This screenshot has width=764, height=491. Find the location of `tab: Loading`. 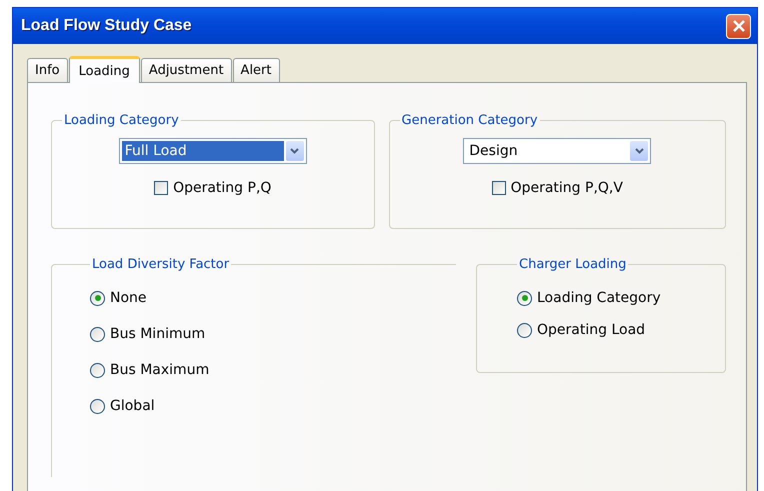

tab: Loading is located at coordinates (104, 69).